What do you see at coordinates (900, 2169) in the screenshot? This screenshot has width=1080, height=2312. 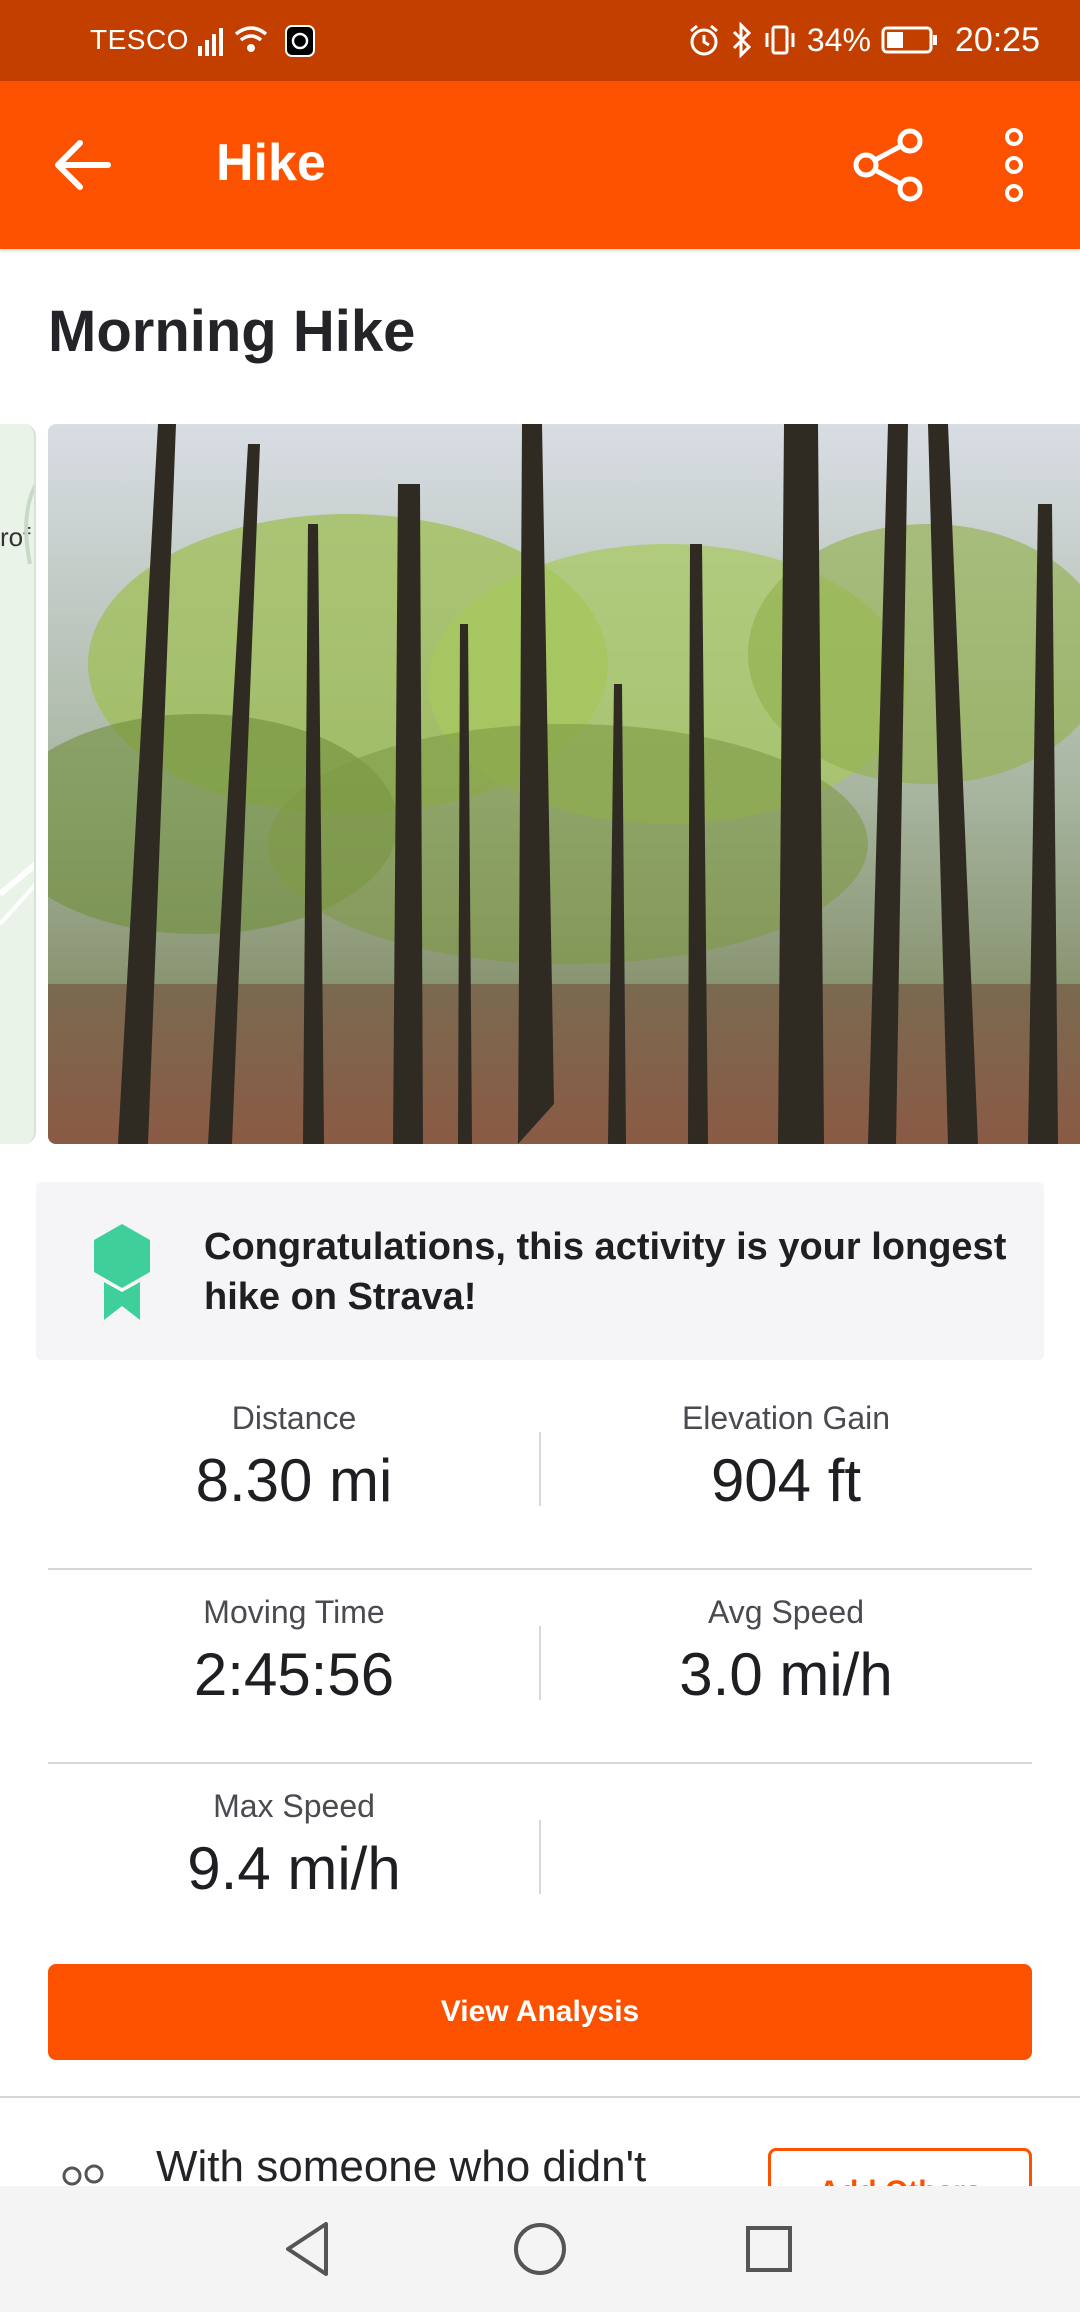 I see `add-others-button: Add Others` at bounding box center [900, 2169].